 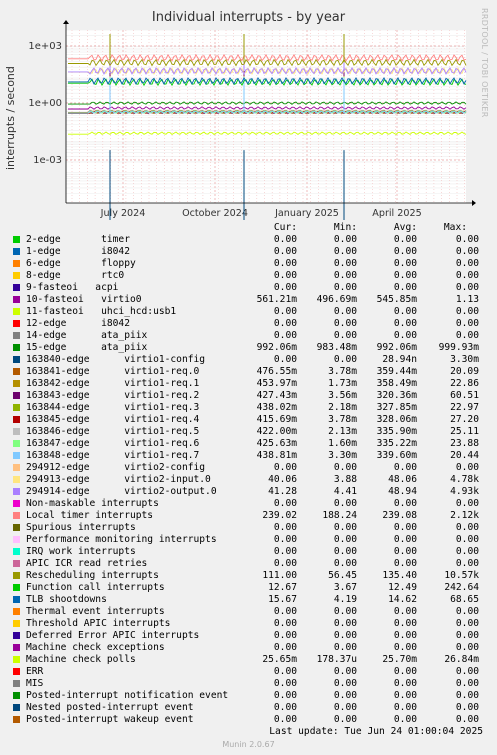 I want to click on legend-label: 9-fasteoi acpi, so click(x=72, y=287).